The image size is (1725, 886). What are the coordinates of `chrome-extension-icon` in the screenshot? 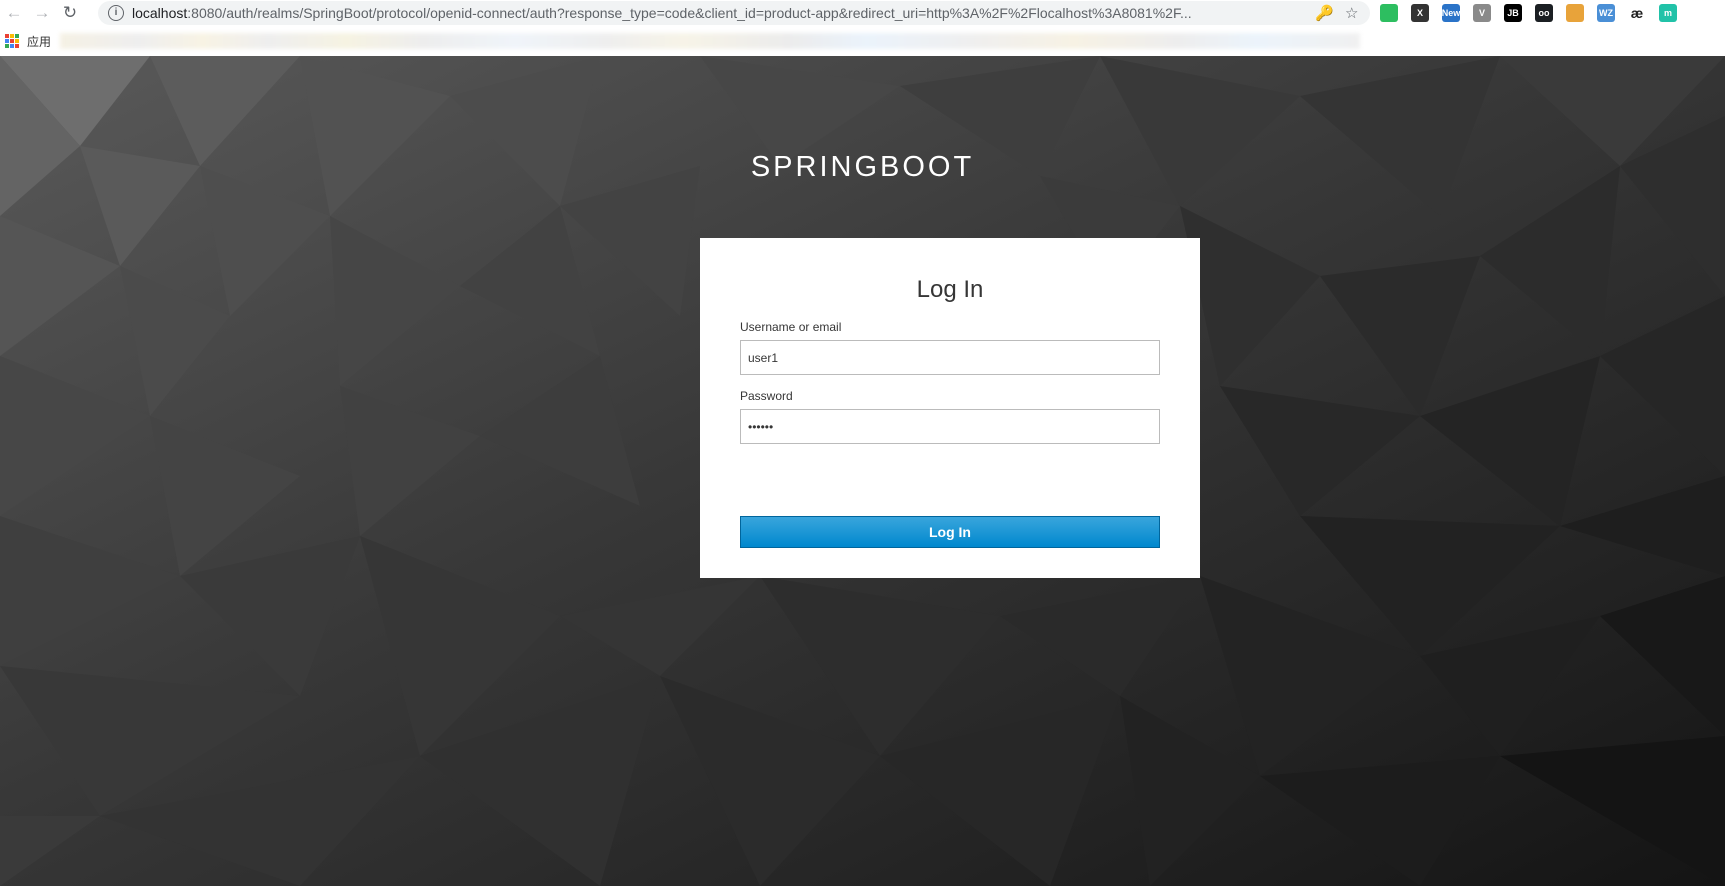 It's located at (1575, 13).